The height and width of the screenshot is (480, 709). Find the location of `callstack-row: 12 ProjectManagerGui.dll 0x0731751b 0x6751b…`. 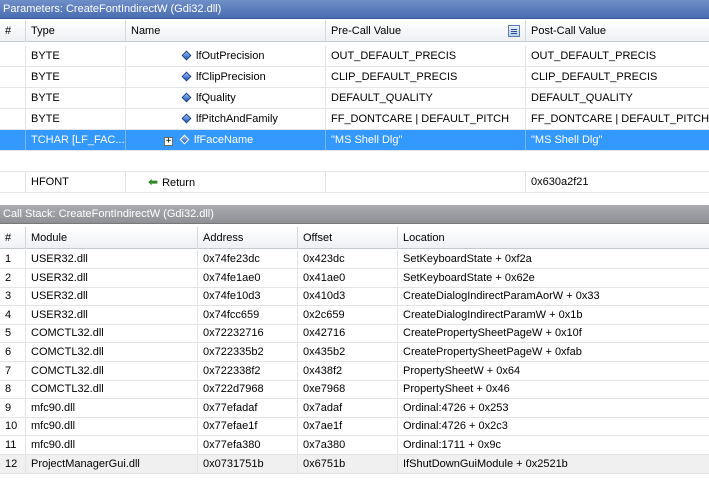

callstack-row: 12 ProjectManagerGui.dll 0x0731751b 0x6751b… is located at coordinates (354, 464).